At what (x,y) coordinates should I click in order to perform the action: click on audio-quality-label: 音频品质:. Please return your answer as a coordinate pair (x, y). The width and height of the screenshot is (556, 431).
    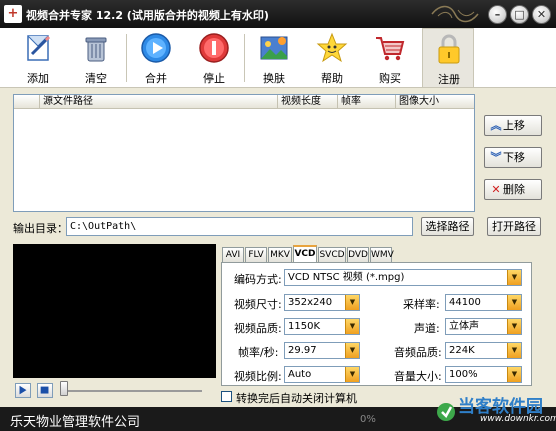
    Looking at the image, I should click on (418, 352).